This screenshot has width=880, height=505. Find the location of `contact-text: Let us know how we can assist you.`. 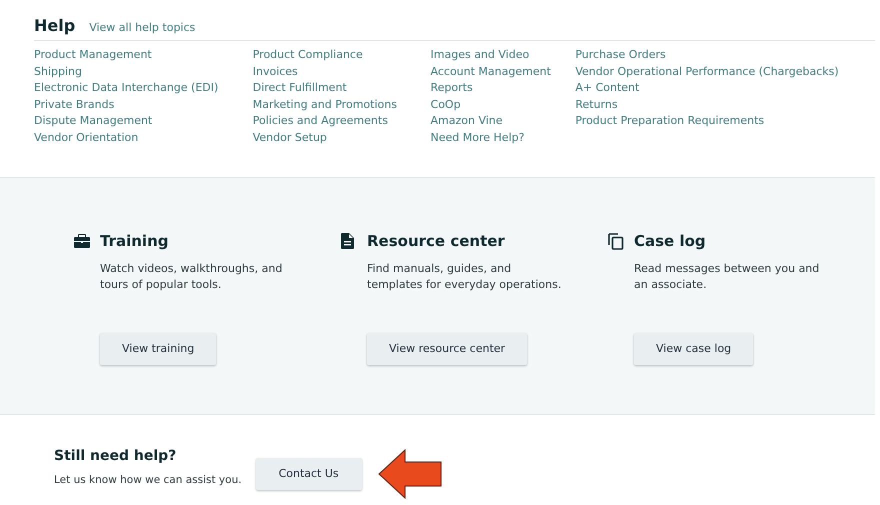

contact-text: Let us know how we can assist you. is located at coordinates (148, 480).